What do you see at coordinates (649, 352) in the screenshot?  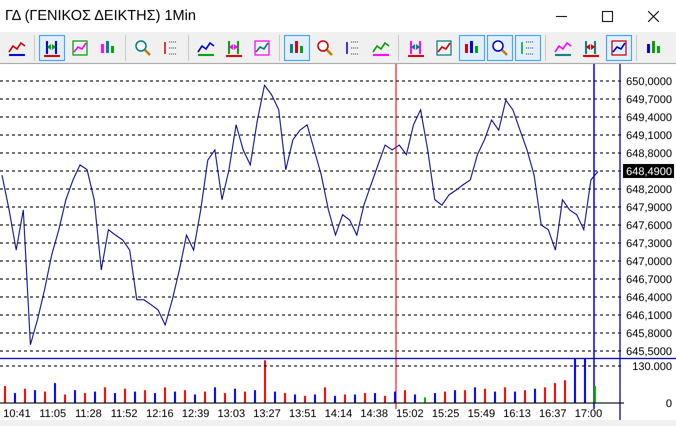 I see `axis-label: 645,5000` at bounding box center [649, 352].